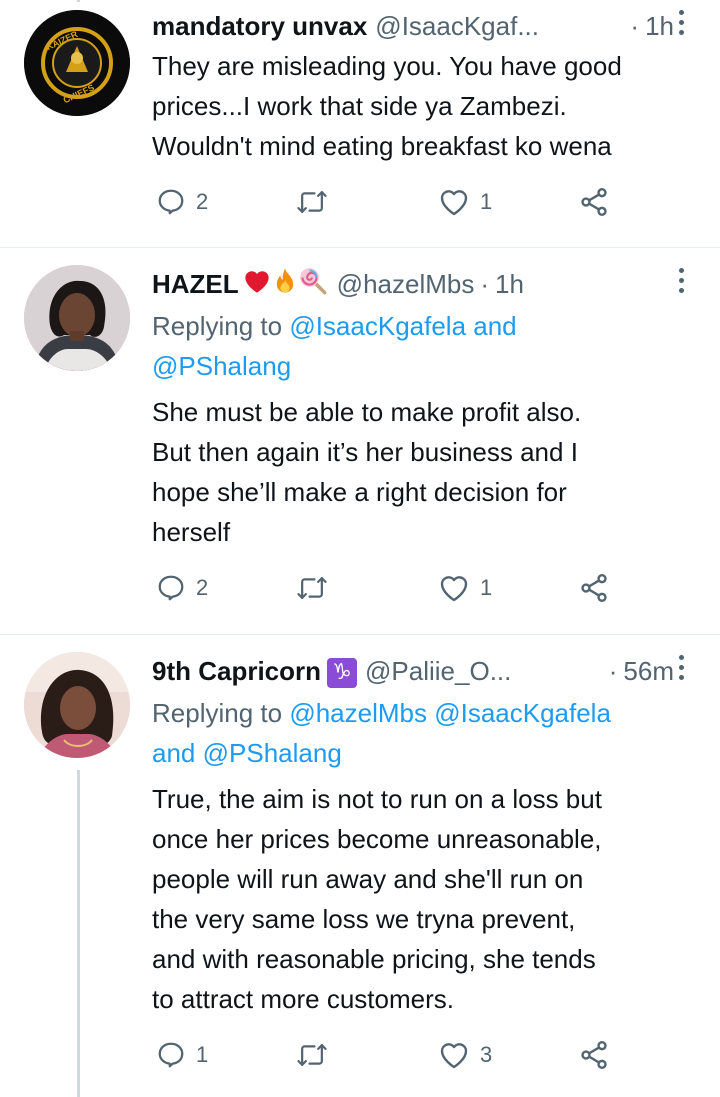 The height and width of the screenshot is (1097, 720). What do you see at coordinates (257, 284) in the screenshot?
I see `heart-emoji-icon` at bounding box center [257, 284].